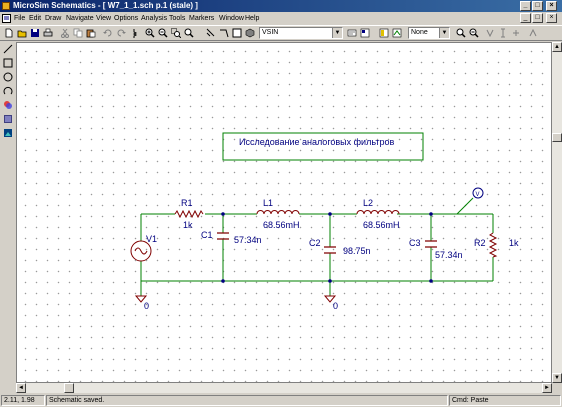 The image size is (562, 407). Describe the element at coordinates (8, 218) in the screenshot. I see `draw-toolbar` at that location.